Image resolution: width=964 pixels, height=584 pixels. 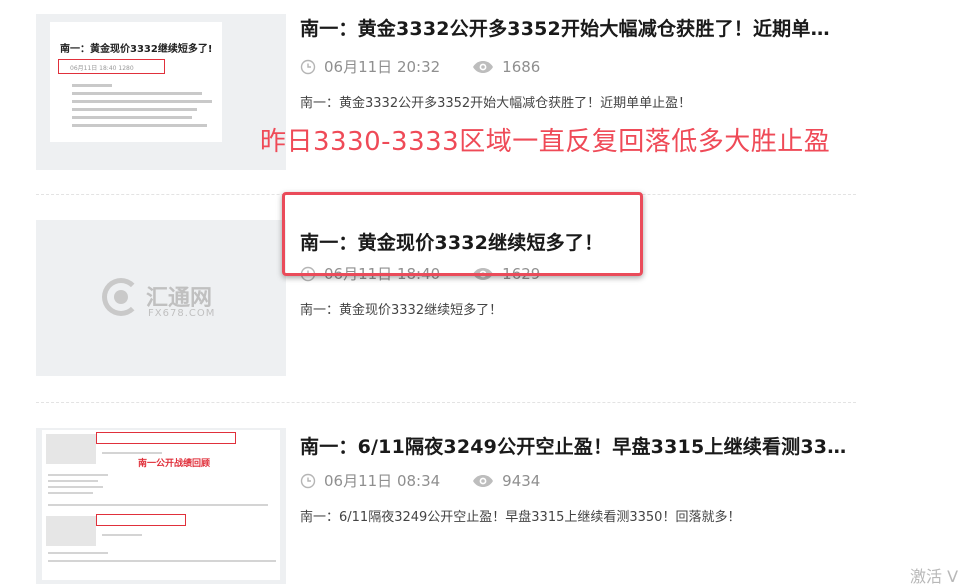 I want to click on site-logo-dot, so click(x=121, y=297).